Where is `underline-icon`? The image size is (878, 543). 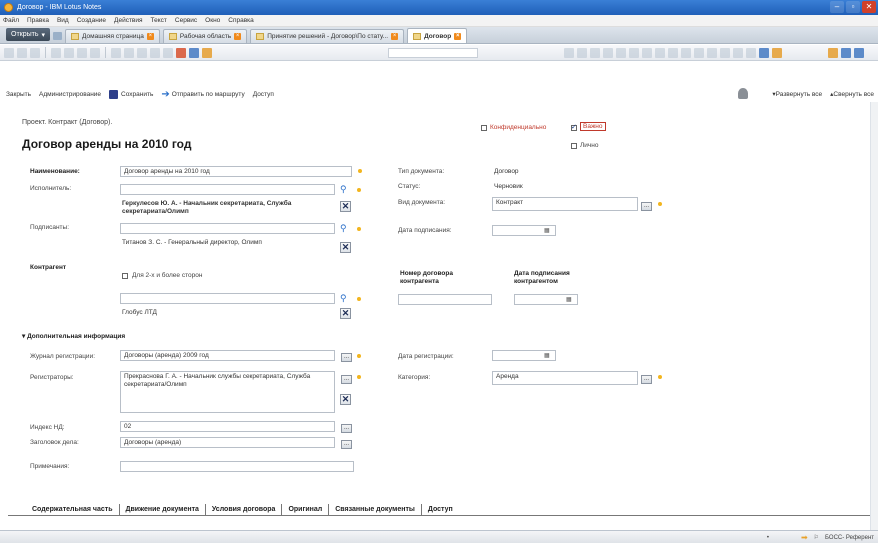 underline-icon is located at coordinates (595, 52).